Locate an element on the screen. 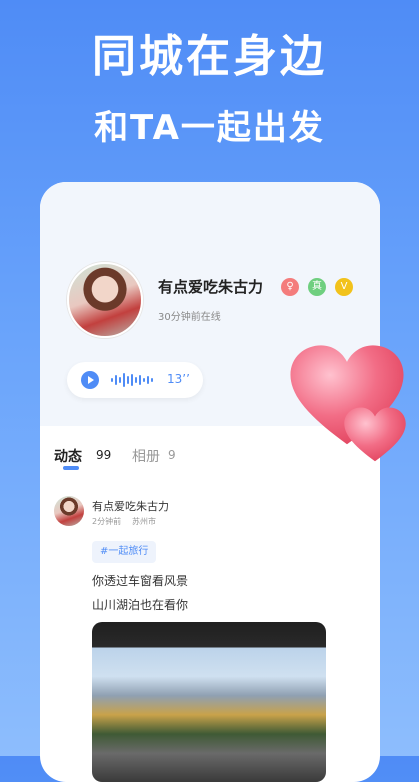 The width and height of the screenshot is (419, 782). tab-moments-count: 99 is located at coordinates (104, 455).